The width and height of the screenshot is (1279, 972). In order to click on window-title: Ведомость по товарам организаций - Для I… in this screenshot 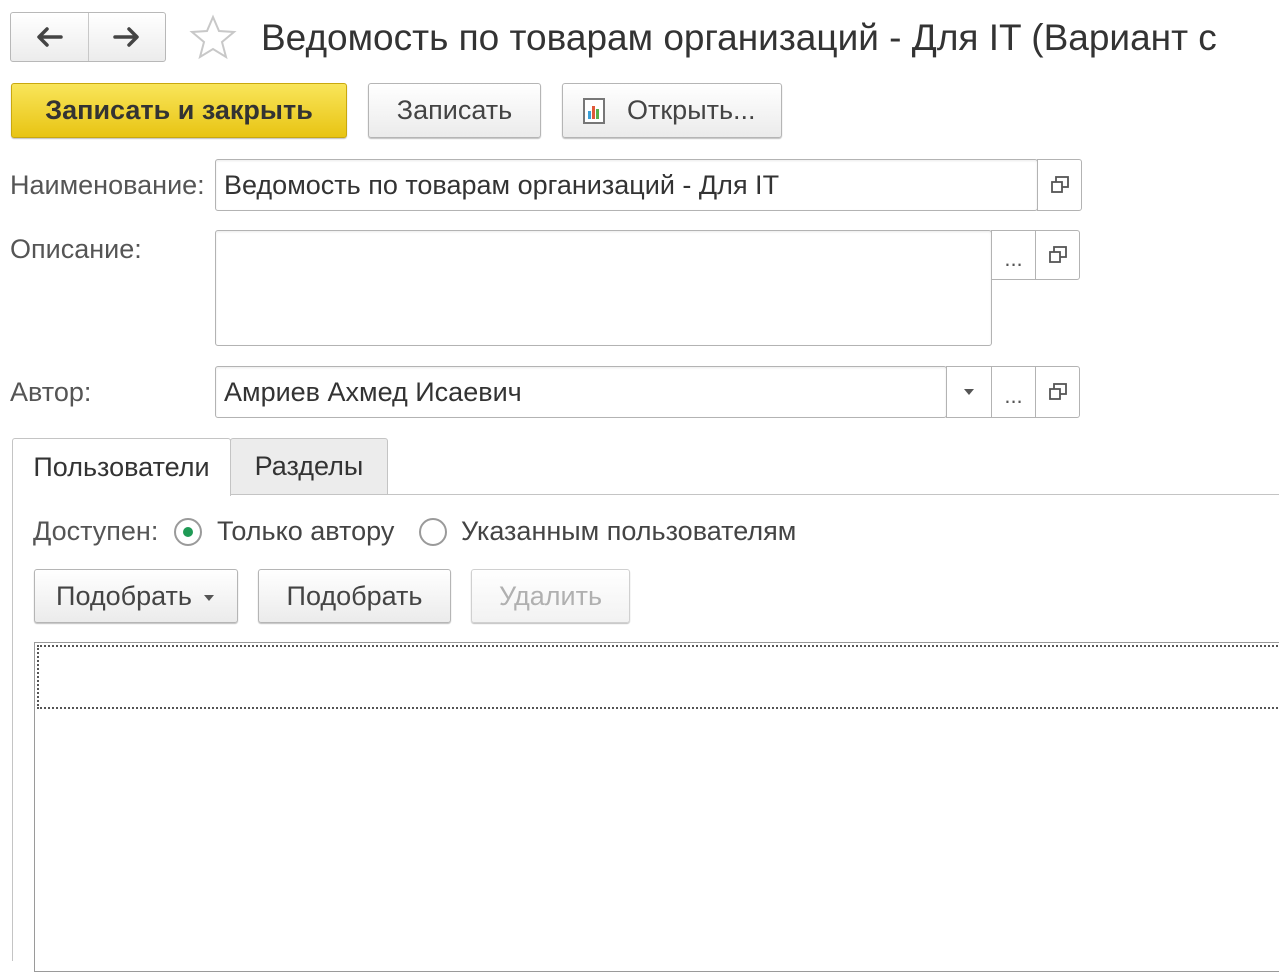, I will do `click(739, 37)`.